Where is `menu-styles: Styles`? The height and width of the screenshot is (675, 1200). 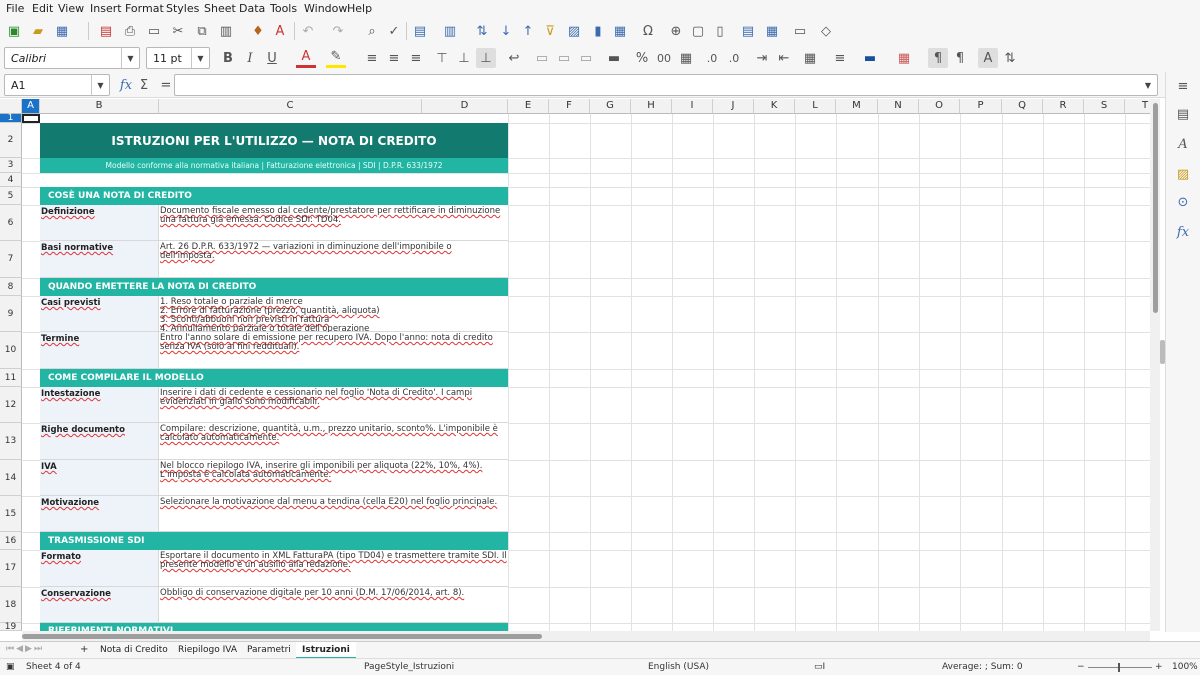
menu-styles: Styles is located at coordinates (182, 8).